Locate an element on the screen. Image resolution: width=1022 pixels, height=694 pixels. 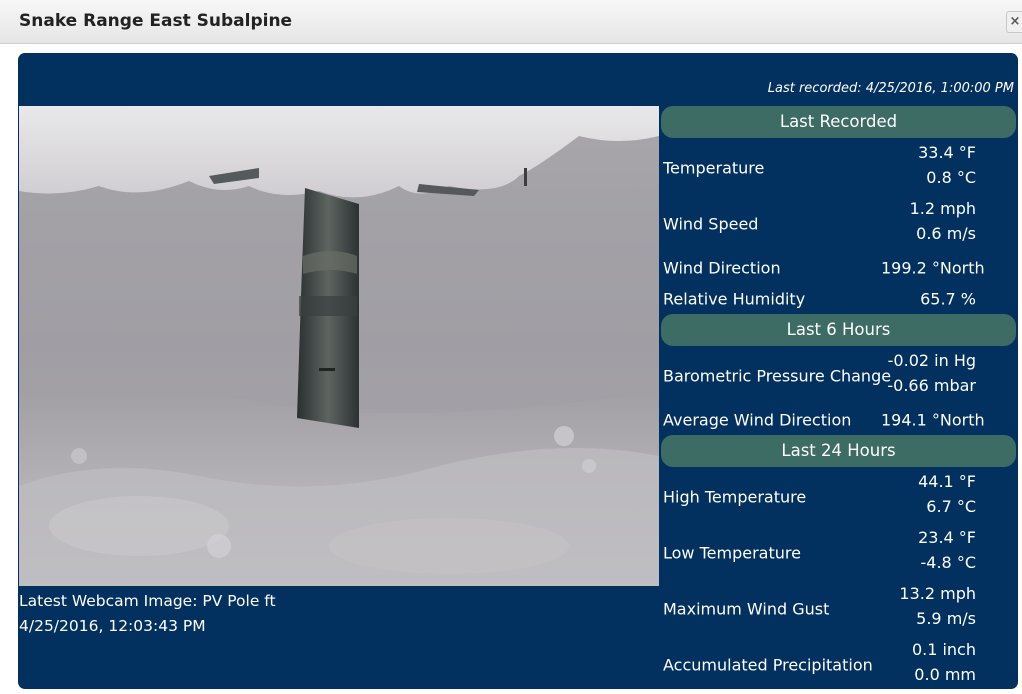
reading-label: Accumulated Precipitation is located at coordinates (768, 665).